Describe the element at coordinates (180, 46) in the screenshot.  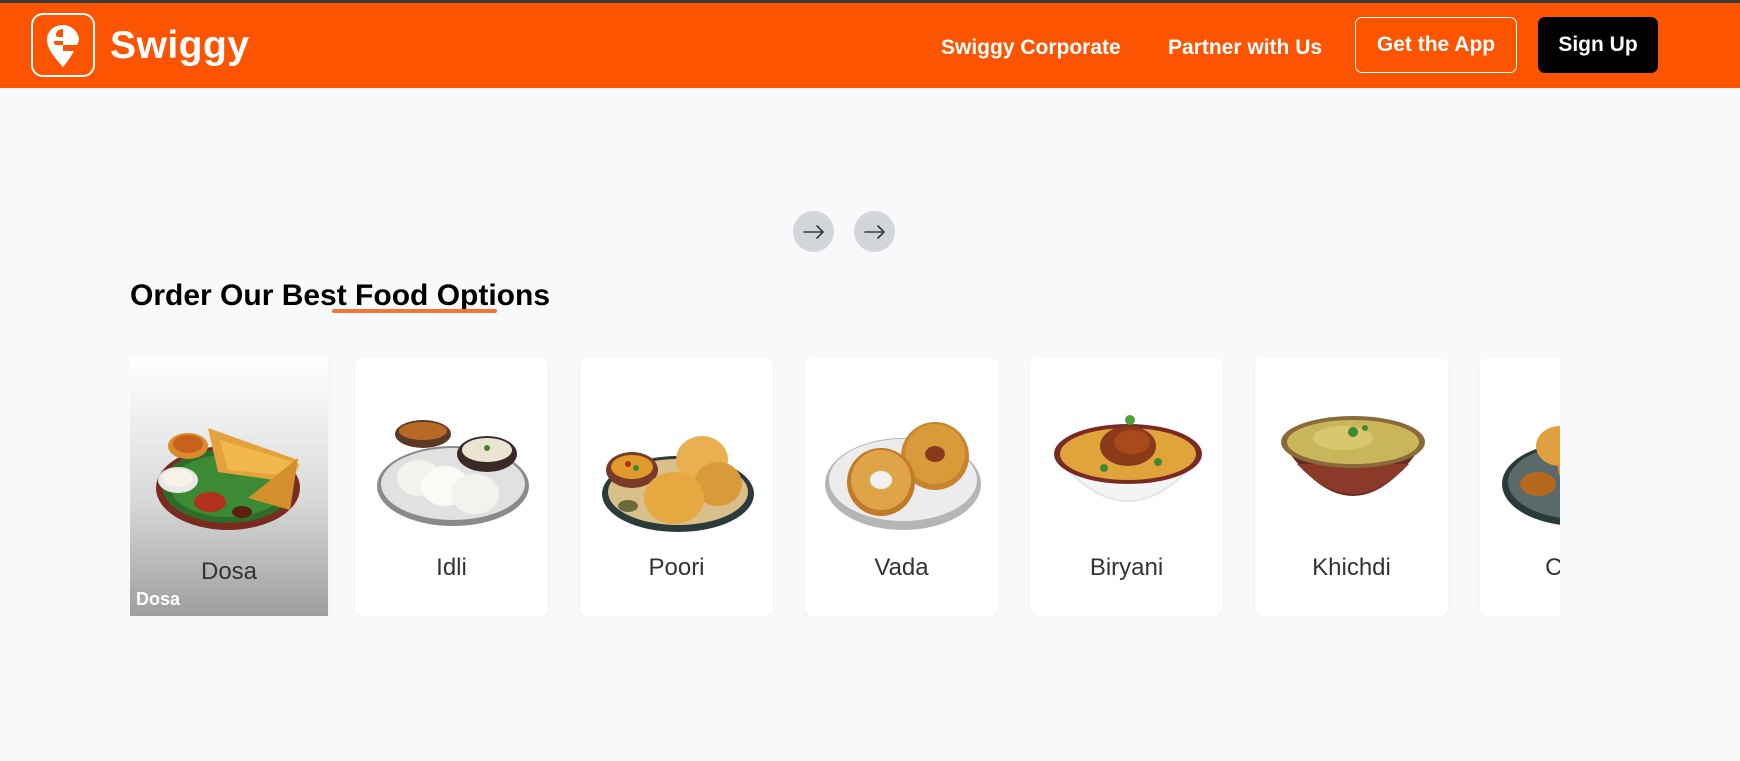
I see `brand-name: Swiggy` at that location.